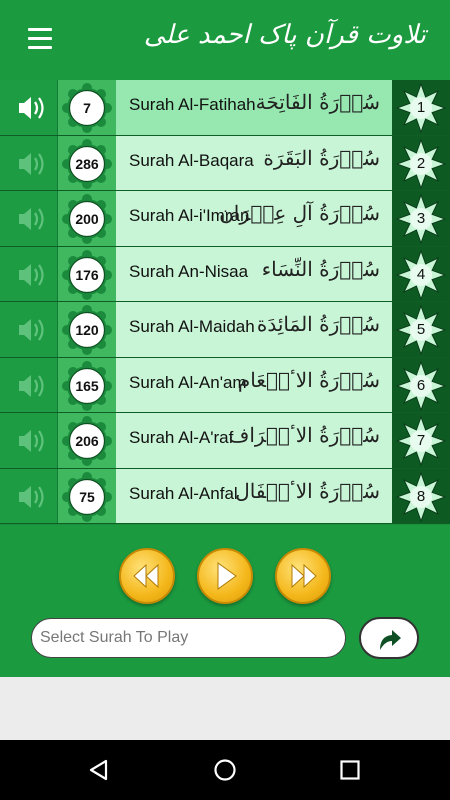  I want to click on system-nav-bar, so click(225, 770).